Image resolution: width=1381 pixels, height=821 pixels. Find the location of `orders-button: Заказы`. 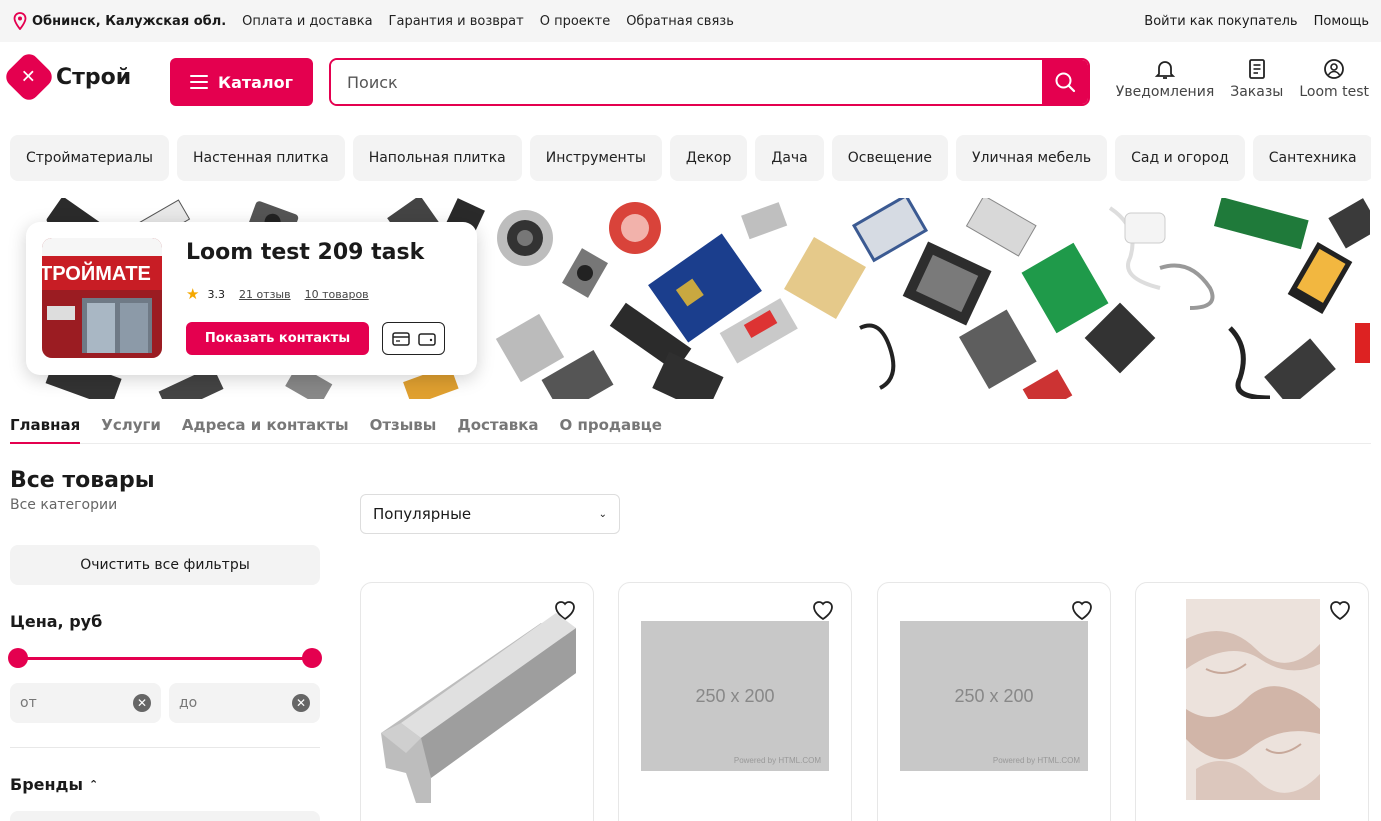

orders-button: Заказы is located at coordinates (1256, 79).